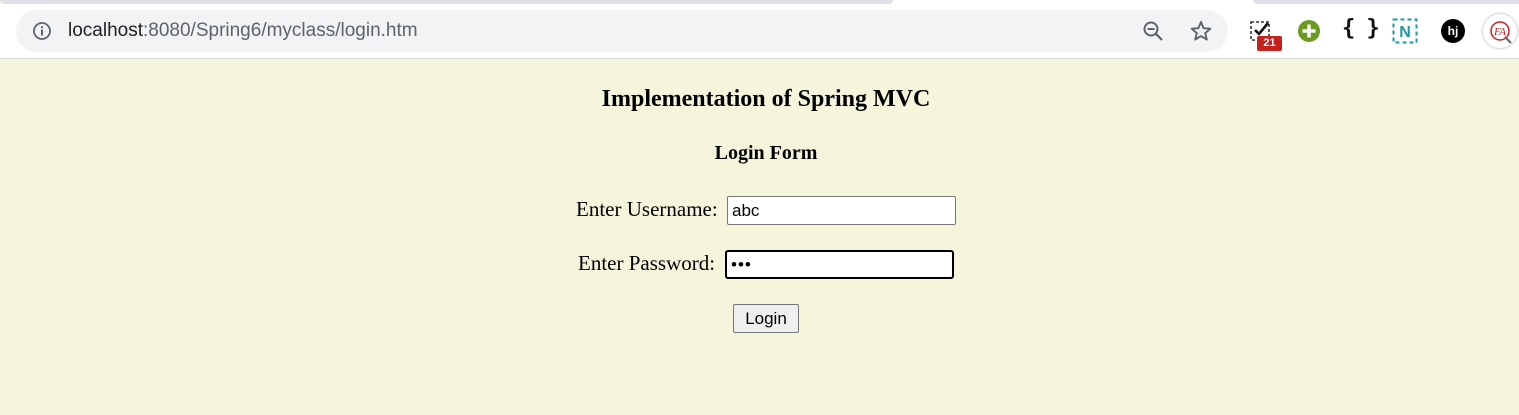 The height and width of the screenshot is (415, 1519). What do you see at coordinates (1453, 31) in the screenshot?
I see `hotjar-extension-icon: hj` at bounding box center [1453, 31].